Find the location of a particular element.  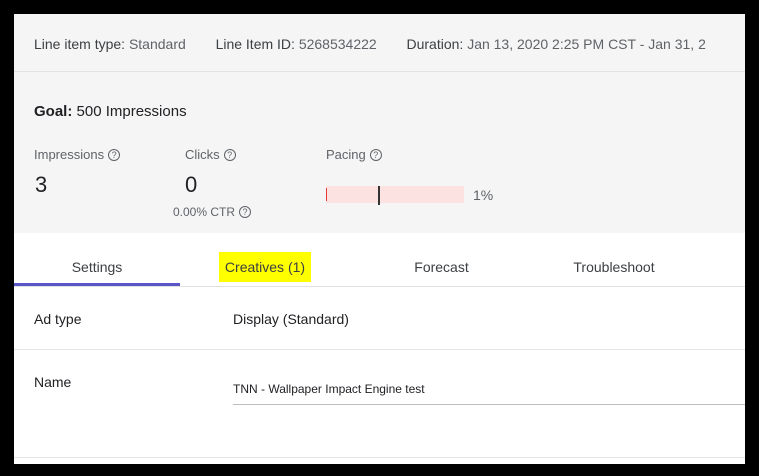

tab-troubleshoot-label: Troubleshoot is located at coordinates (614, 267).